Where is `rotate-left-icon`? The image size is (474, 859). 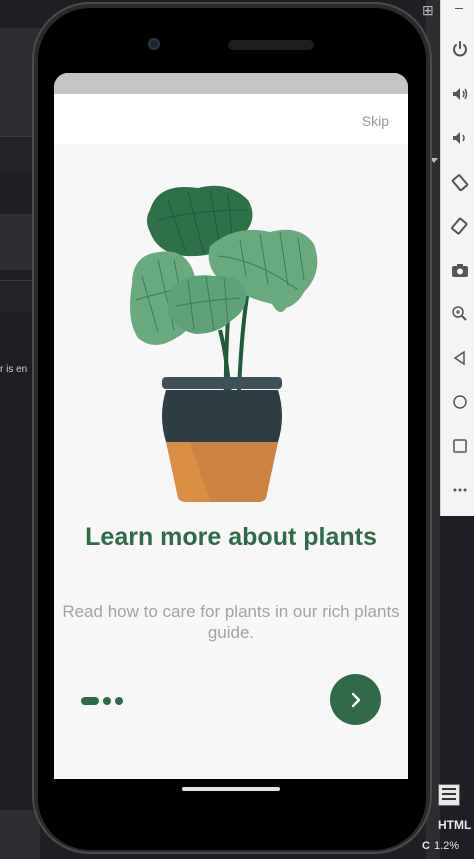
rotate-left-icon is located at coordinates (460, 182).